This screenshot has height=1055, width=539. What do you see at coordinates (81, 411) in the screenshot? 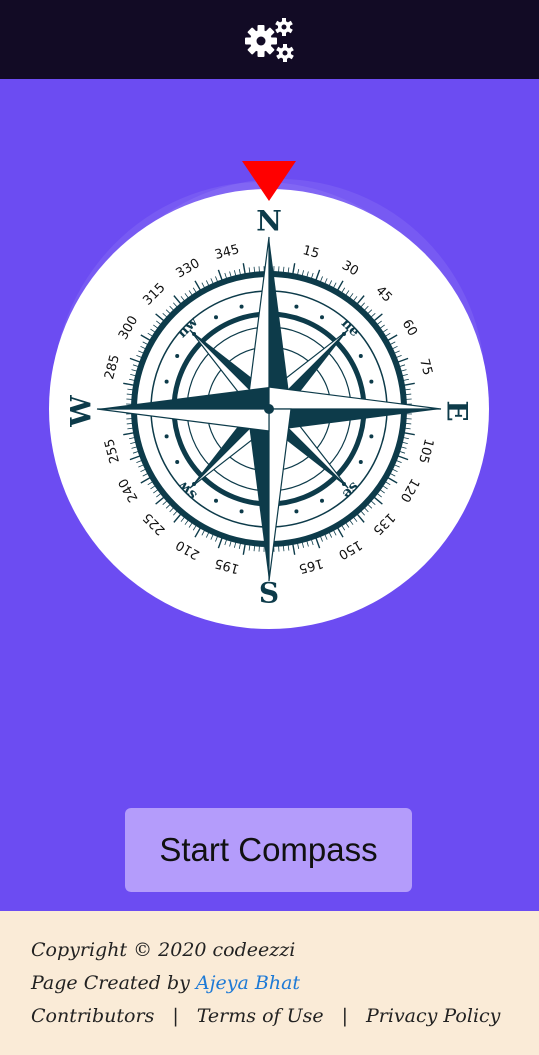
I see `cardinal-label: W` at bounding box center [81, 411].